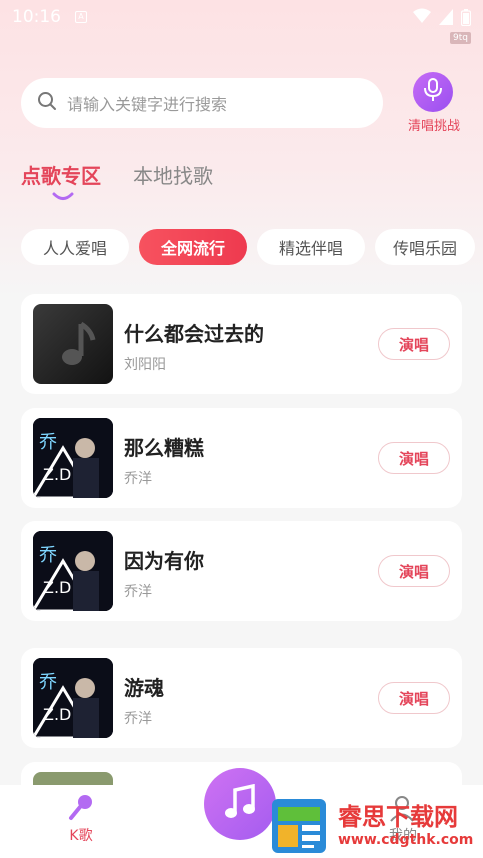  I want to click on wifi-icon, so click(422, 17).